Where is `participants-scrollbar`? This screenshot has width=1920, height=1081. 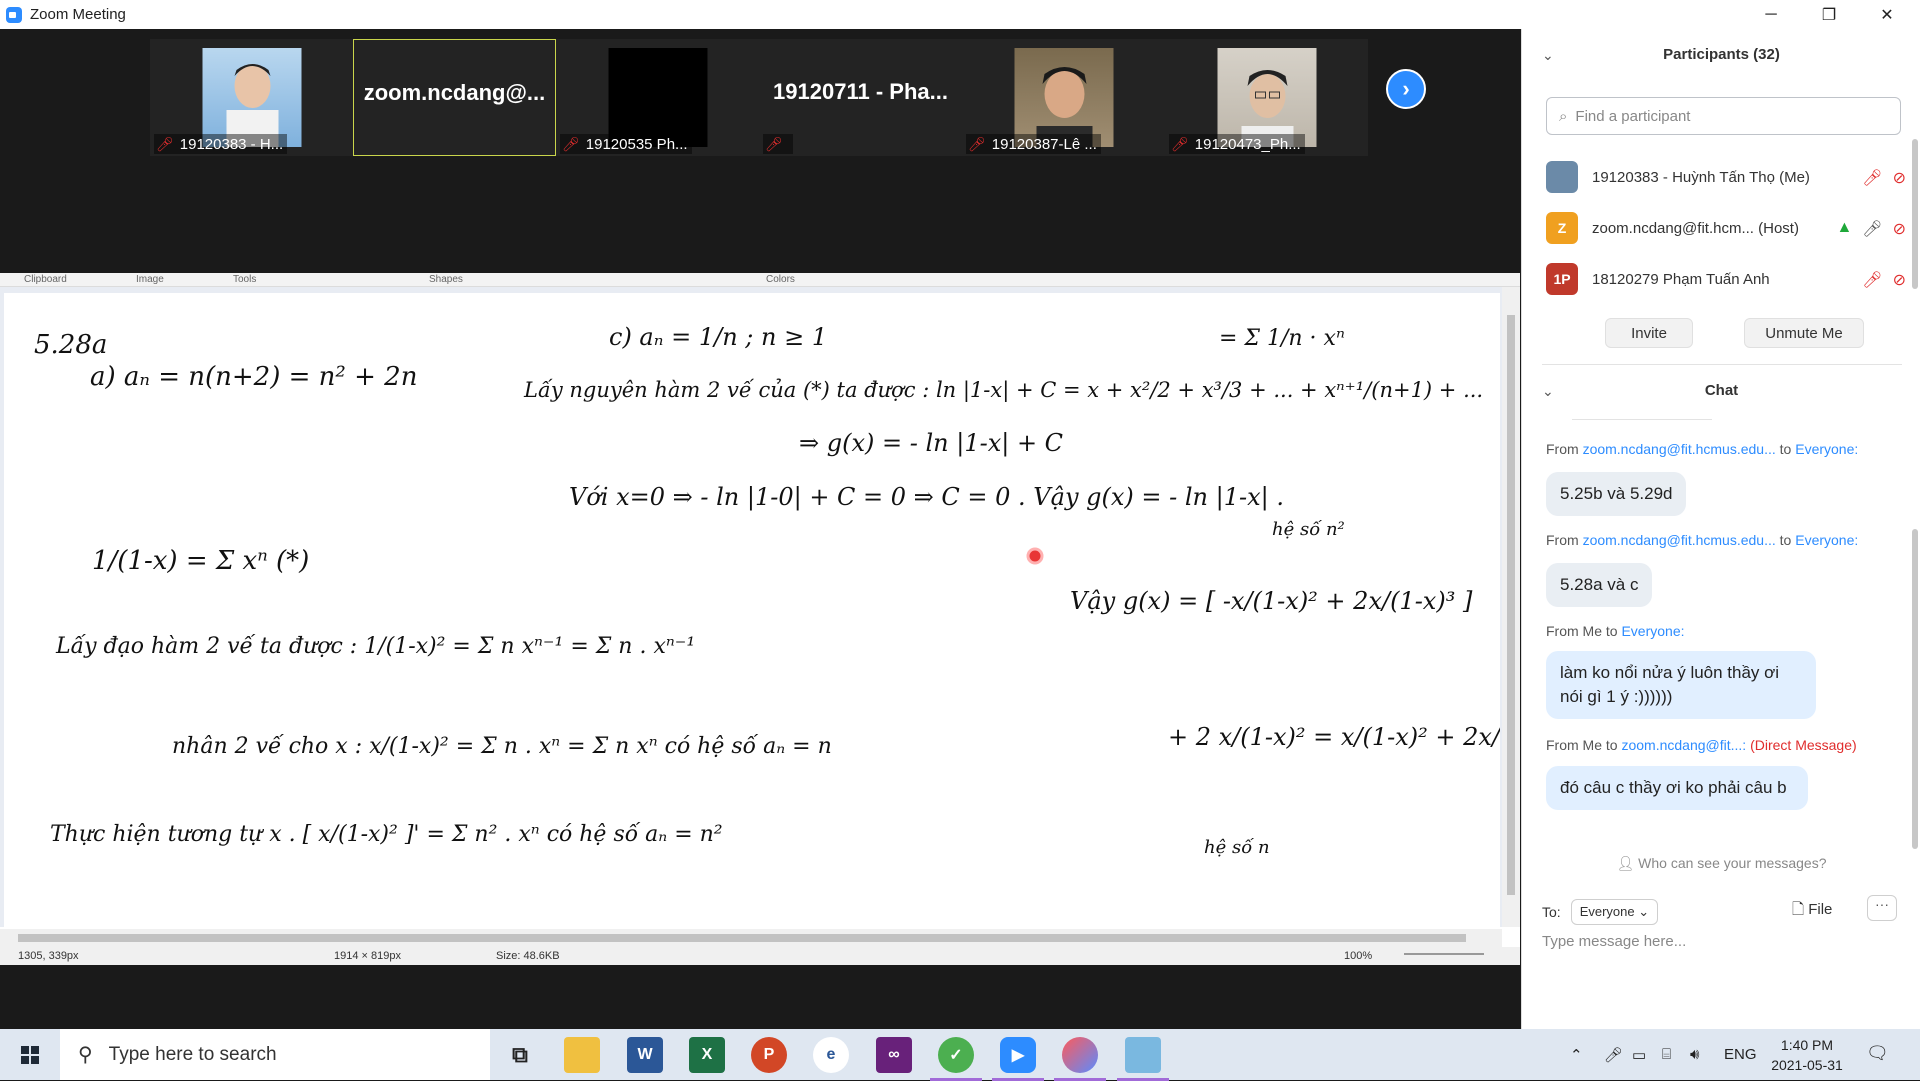 participants-scrollbar is located at coordinates (1915, 214).